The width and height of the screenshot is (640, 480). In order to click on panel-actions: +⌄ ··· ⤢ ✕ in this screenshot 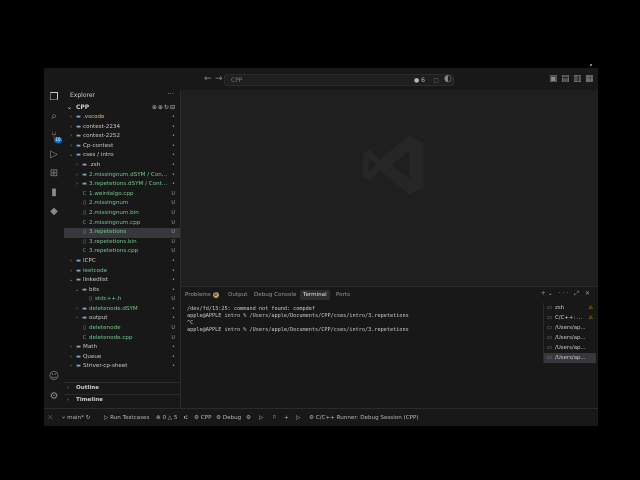, I will do `click(566, 294)`.